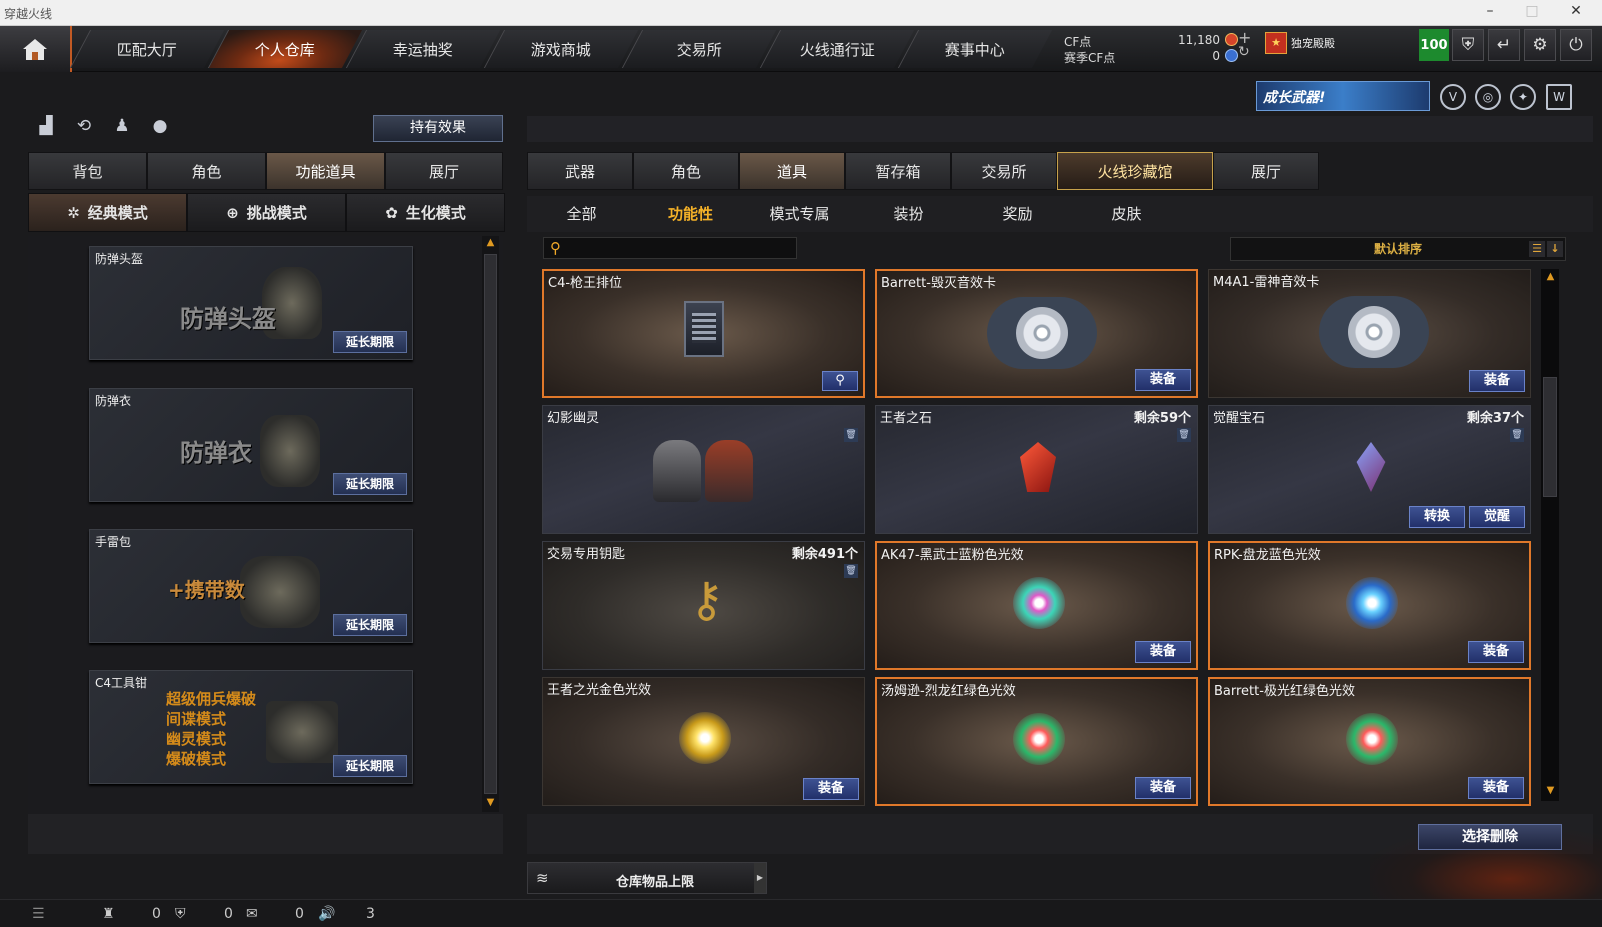  Describe the element at coordinates (84, 128) in the screenshot. I see `history-icon: ⟲` at that location.